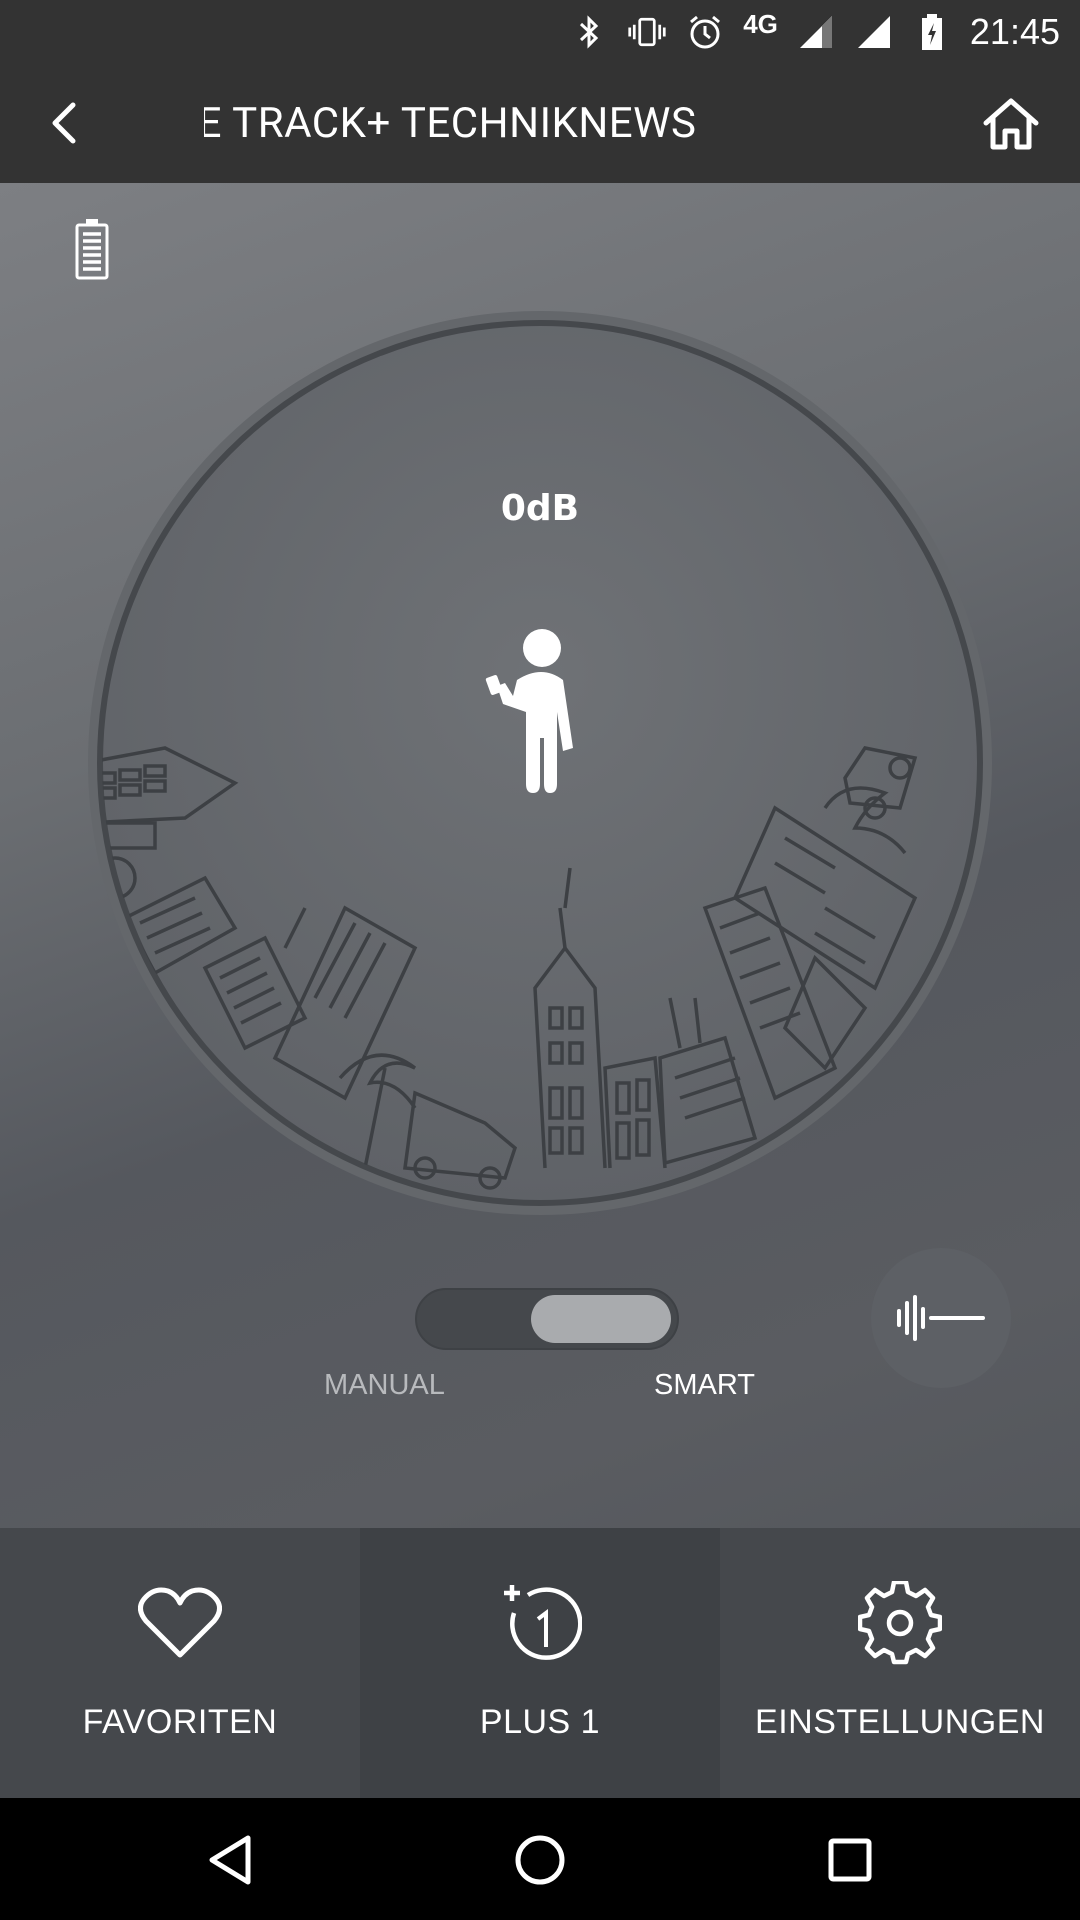 The image size is (1080, 1920). I want to click on bluetooth-icon, so click(589, 32).